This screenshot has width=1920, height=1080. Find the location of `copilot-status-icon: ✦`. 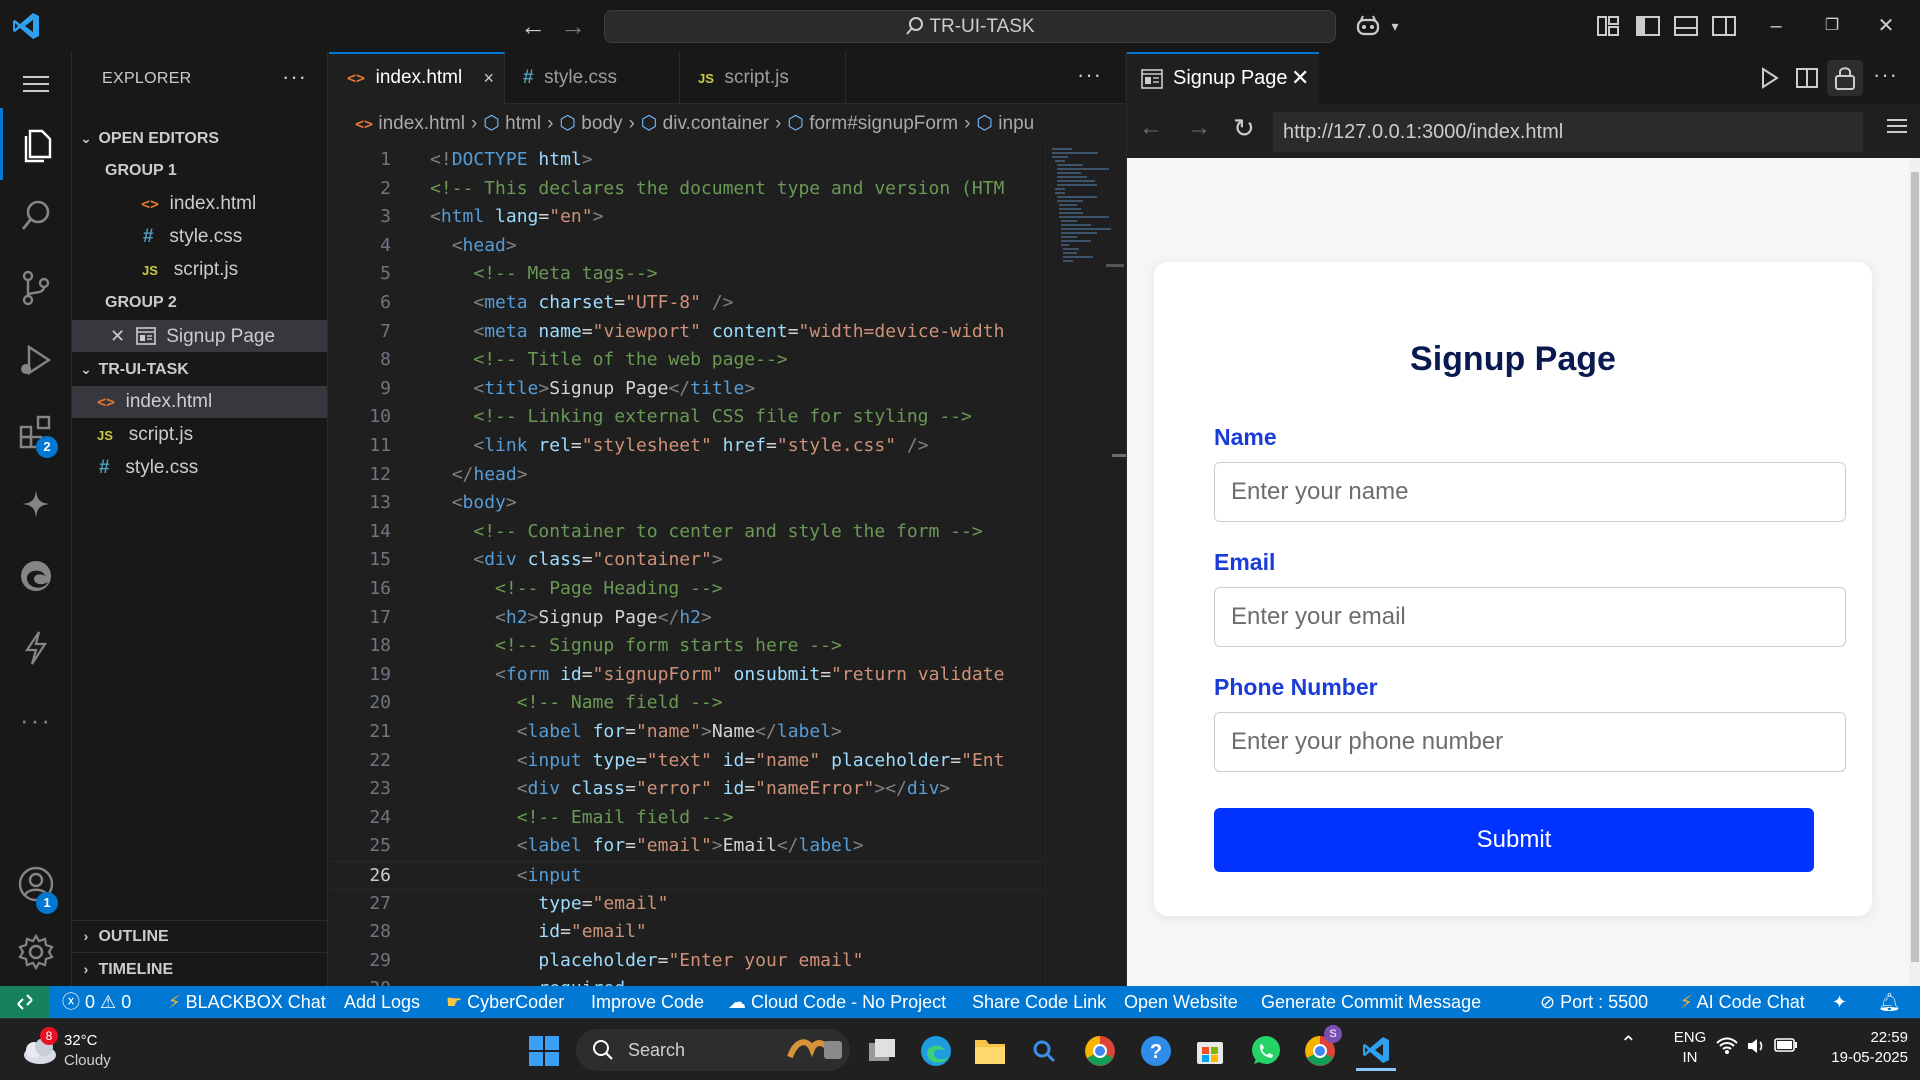

copilot-status-icon: ✦ is located at coordinates (1839, 1002).